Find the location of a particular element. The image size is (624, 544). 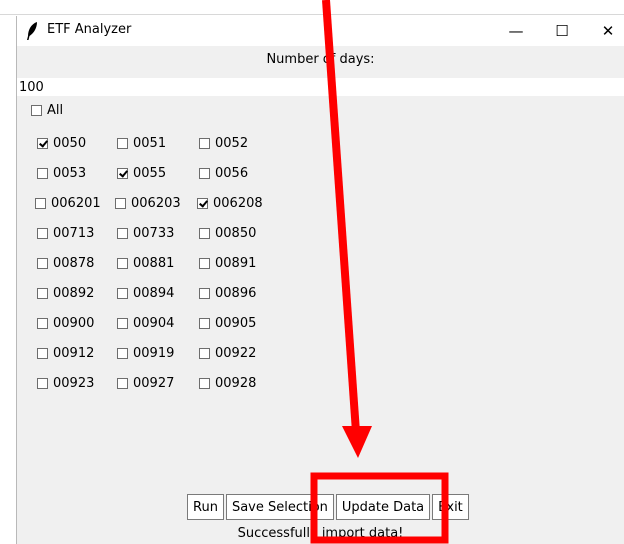

etf-checkbox: 00919 is located at coordinates (145, 353).